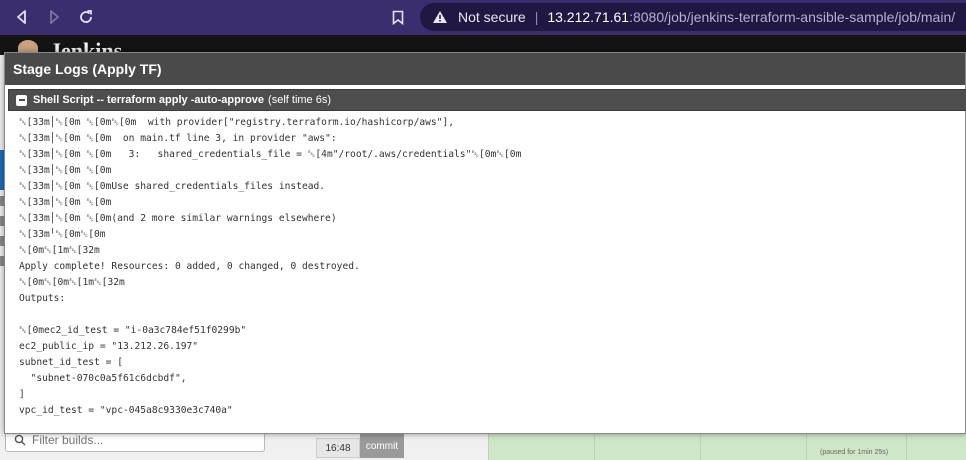 The width and height of the screenshot is (966, 460). What do you see at coordinates (22, 17) in the screenshot?
I see `back-arrow-icon` at bounding box center [22, 17].